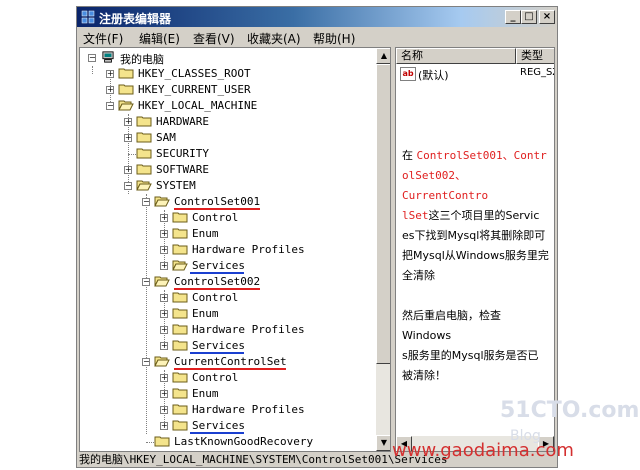  Describe the element at coordinates (214, 38) in the screenshot. I see `menu-view: 查看(V)` at that location.